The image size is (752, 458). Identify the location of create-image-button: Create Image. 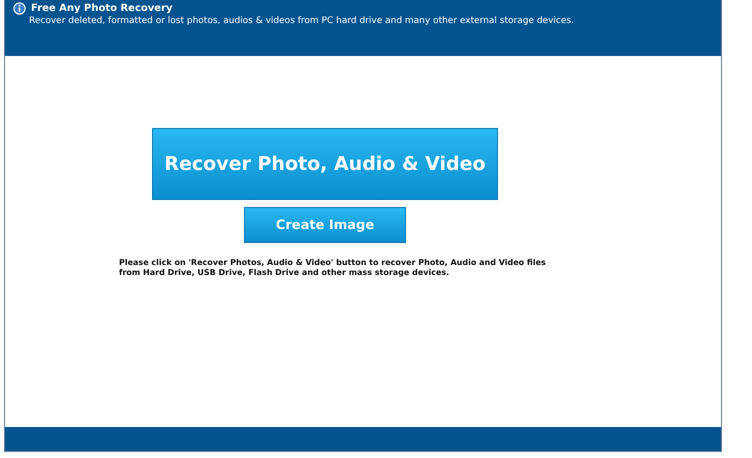
(325, 225).